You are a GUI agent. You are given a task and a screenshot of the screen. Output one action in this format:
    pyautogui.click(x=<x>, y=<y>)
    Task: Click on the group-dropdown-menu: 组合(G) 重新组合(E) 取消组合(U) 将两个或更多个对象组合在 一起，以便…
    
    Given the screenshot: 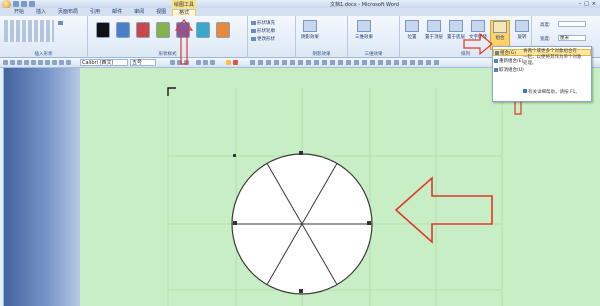 What is the action you would take?
    pyautogui.click(x=542, y=74)
    